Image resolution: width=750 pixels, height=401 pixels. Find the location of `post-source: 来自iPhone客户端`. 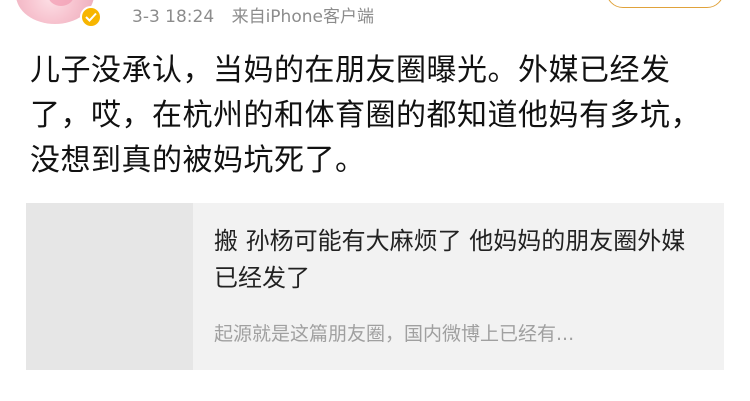

post-source: 来自iPhone客户端 is located at coordinates (302, 17).